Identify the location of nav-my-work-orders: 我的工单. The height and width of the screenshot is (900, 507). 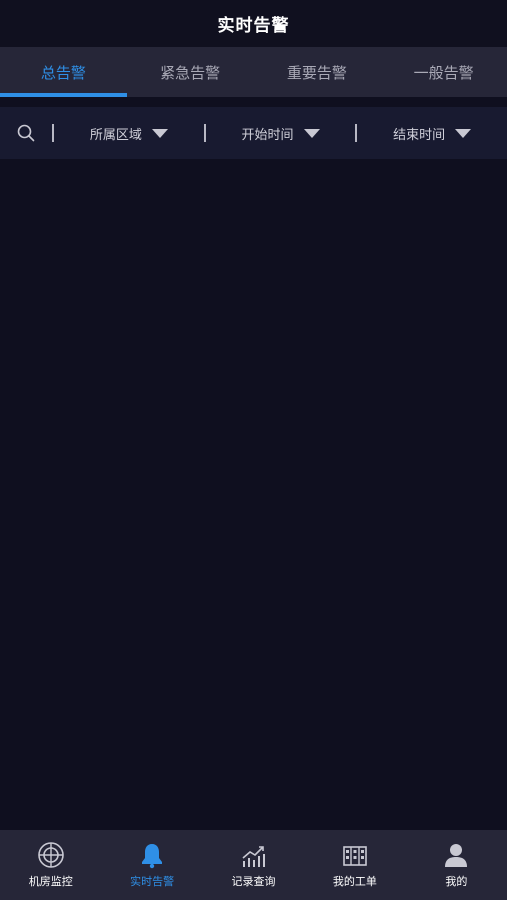
(354, 865).